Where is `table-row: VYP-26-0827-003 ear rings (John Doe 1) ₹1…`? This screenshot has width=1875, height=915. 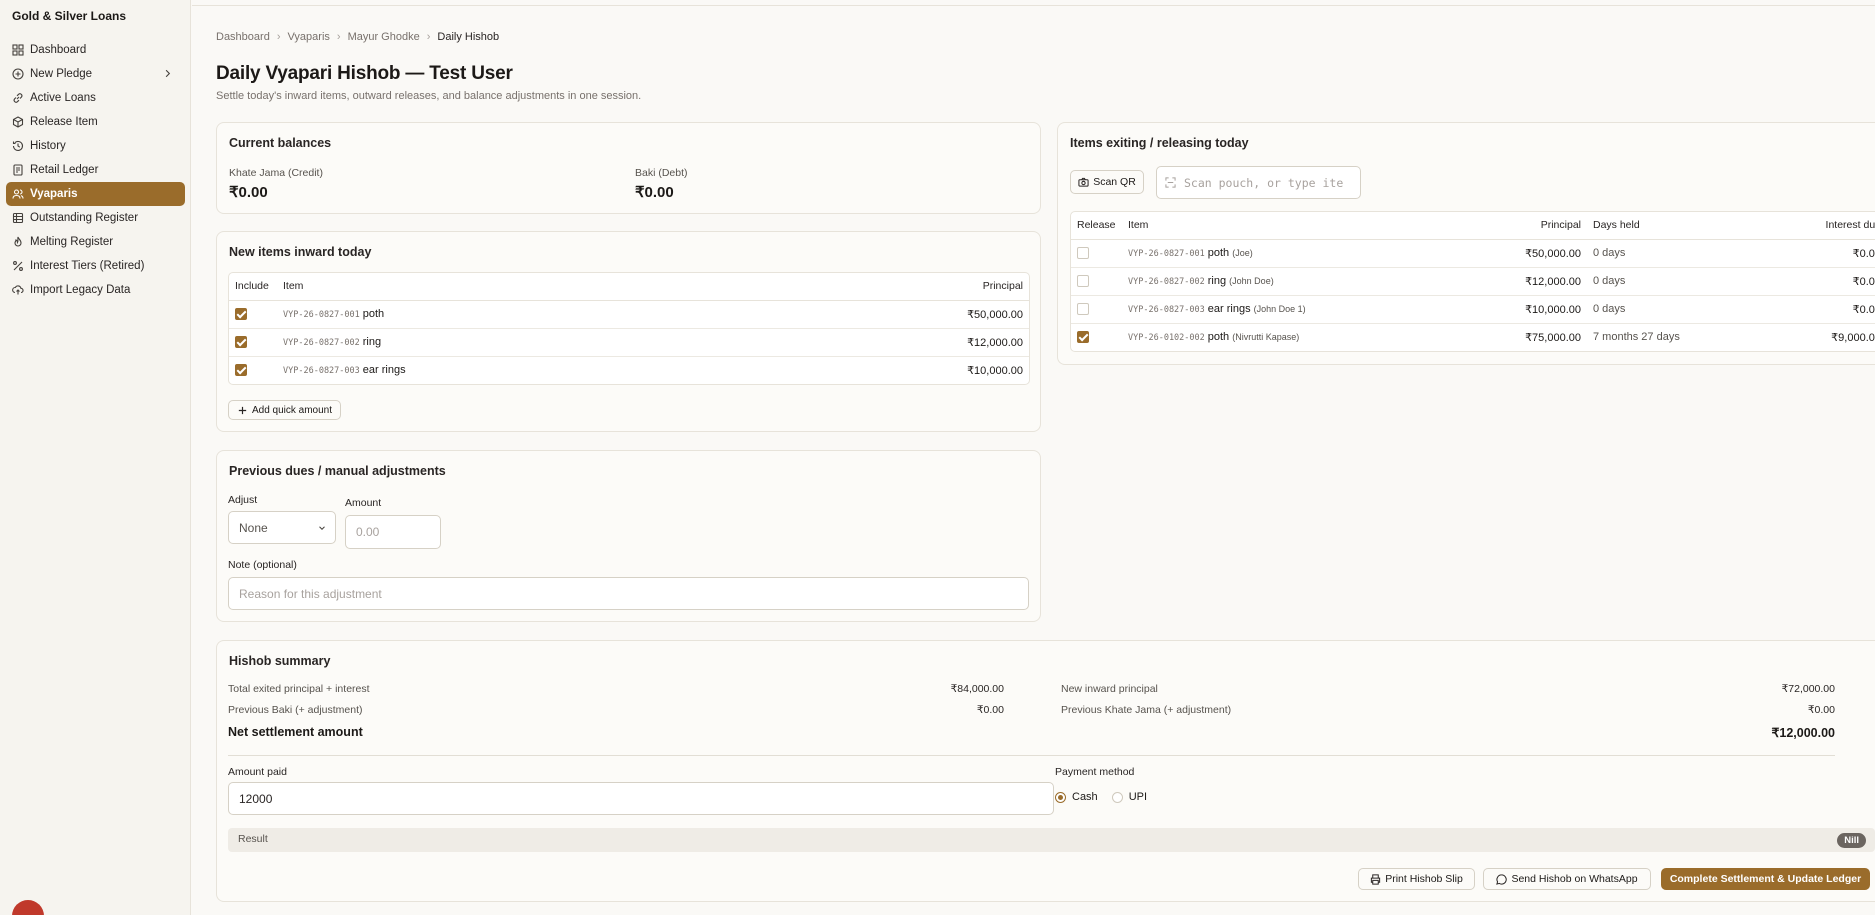
table-row: VYP-26-0827-003 ear rings (John Doe 1) ₹1… is located at coordinates (1473, 309).